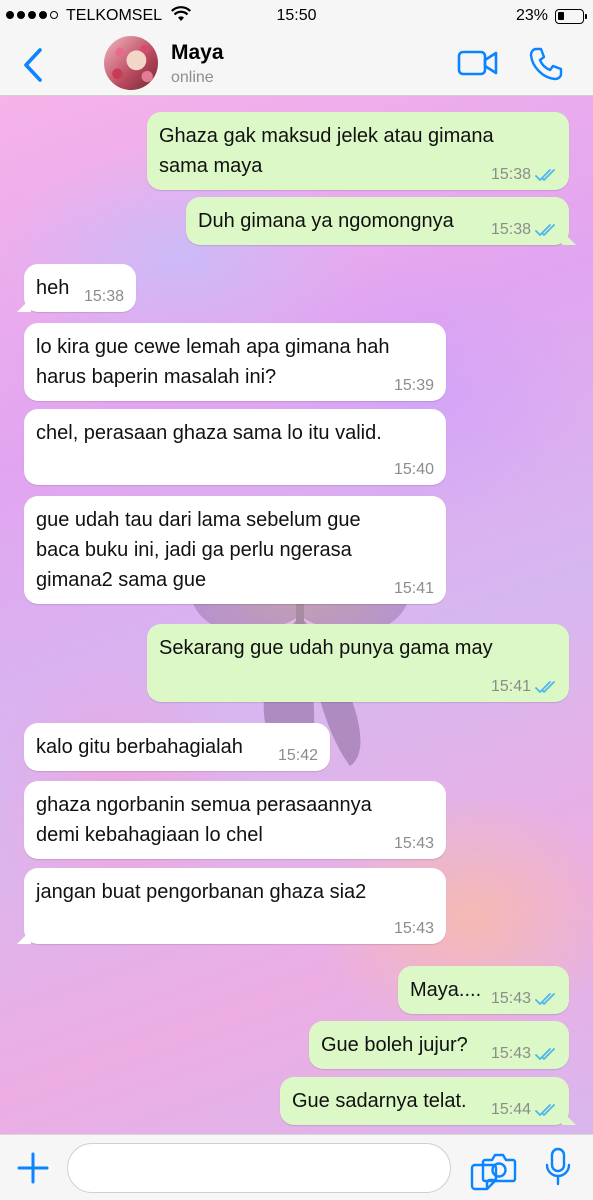 The width and height of the screenshot is (593, 1200). What do you see at coordinates (131, 63) in the screenshot?
I see `contact-avatar` at bounding box center [131, 63].